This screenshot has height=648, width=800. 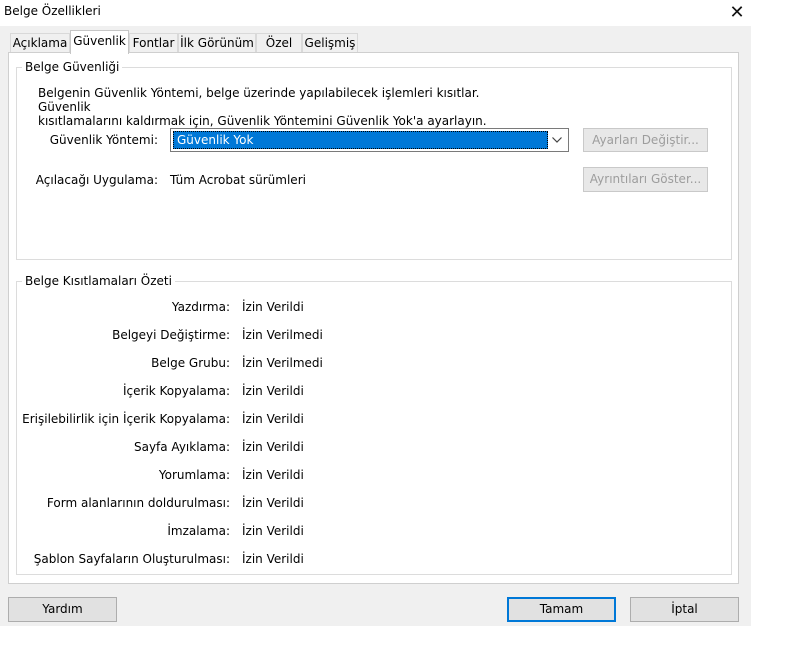 I want to click on restriction-label: Sayfa Ayıklama:, so click(x=181, y=447).